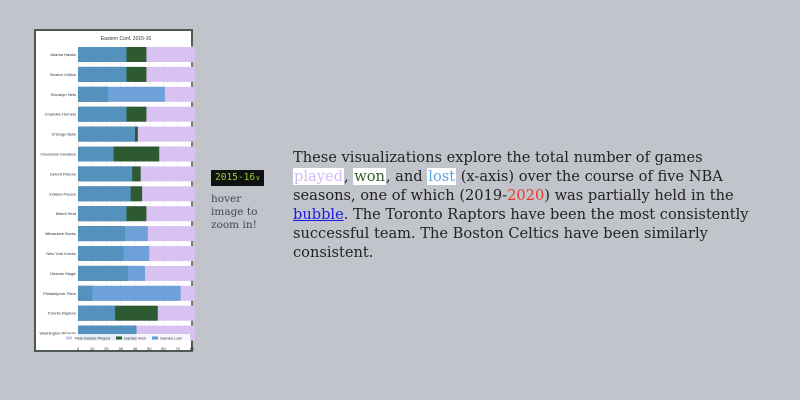 The height and width of the screenshot is (400, 800). What do you see at coordinates (526, 195) in the screenshot?
I see `year-highlight: 2020` at bounding box center [526, 195].